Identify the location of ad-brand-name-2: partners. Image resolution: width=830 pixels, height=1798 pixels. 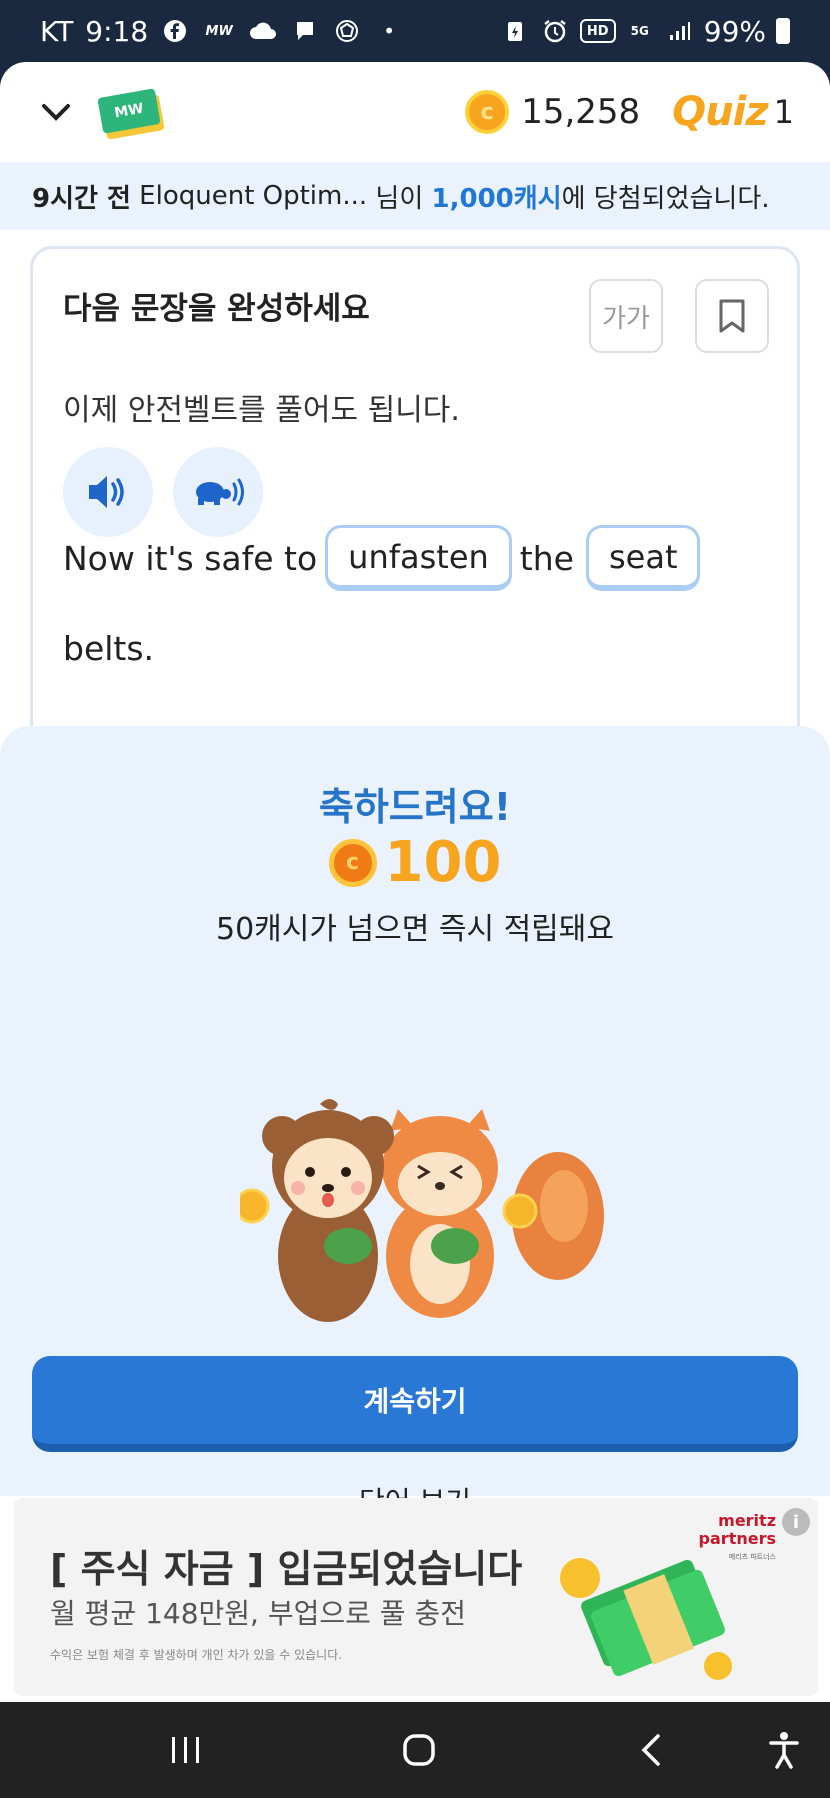
(737, 1538).